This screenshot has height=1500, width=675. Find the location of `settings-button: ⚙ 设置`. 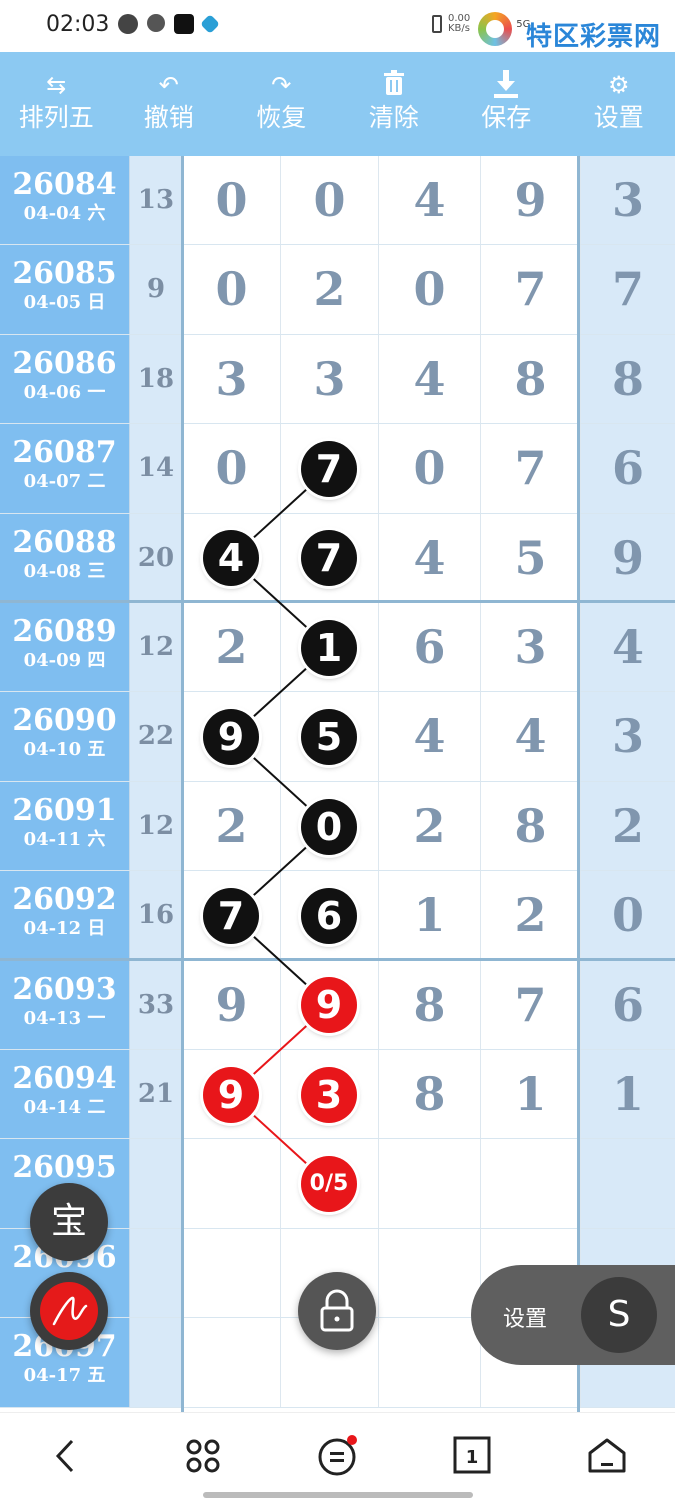

settings-button: ⚙ 设置 is located at coordinates (619, 104).